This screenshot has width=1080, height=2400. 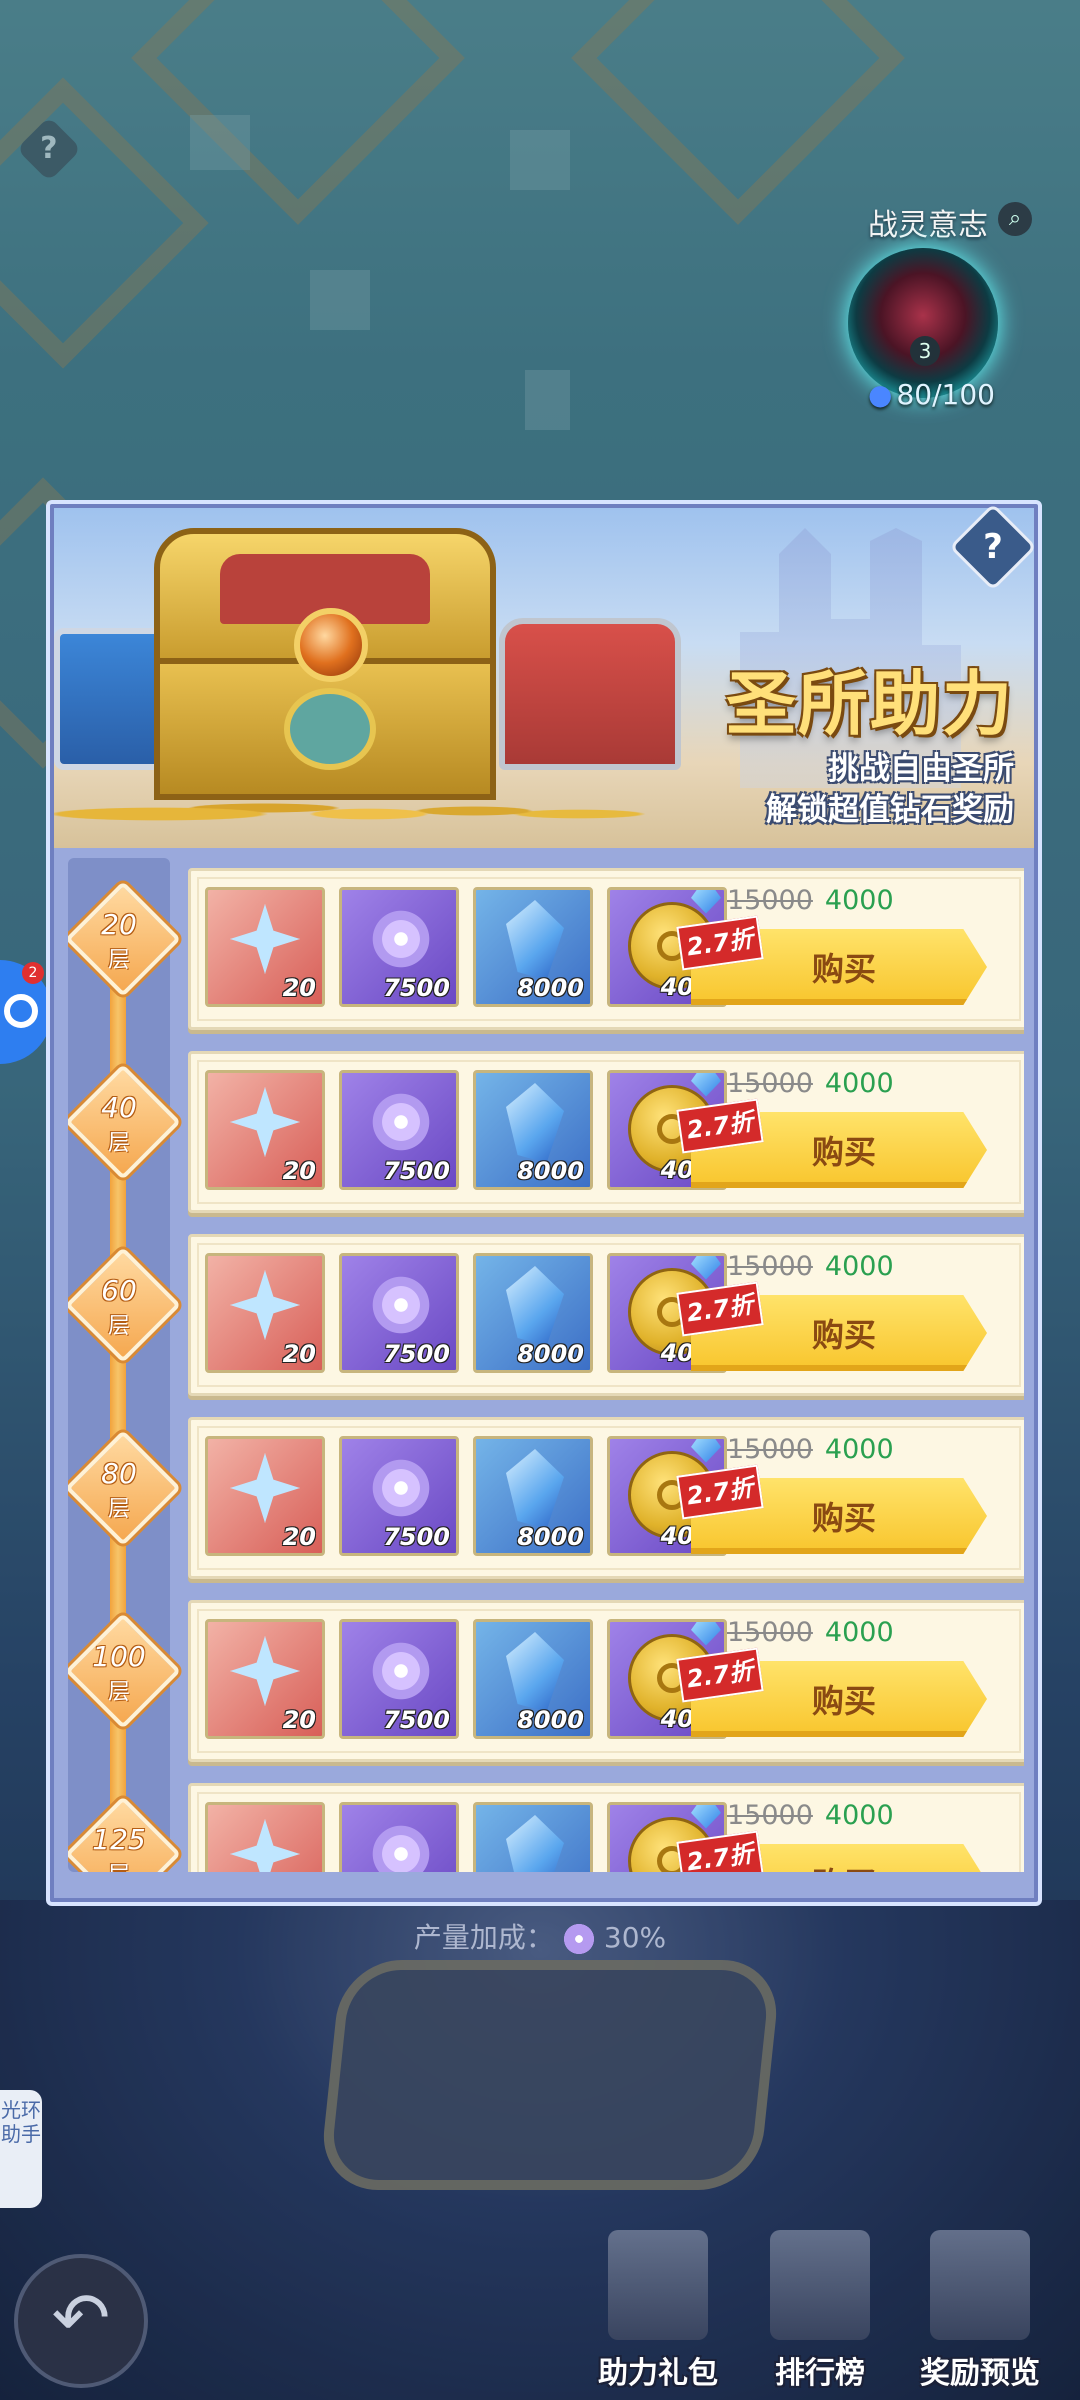 What do you see at coordinates (820, 2285) in the screenshot?
I see `podium-icon` at bounding box center [820, 2285].